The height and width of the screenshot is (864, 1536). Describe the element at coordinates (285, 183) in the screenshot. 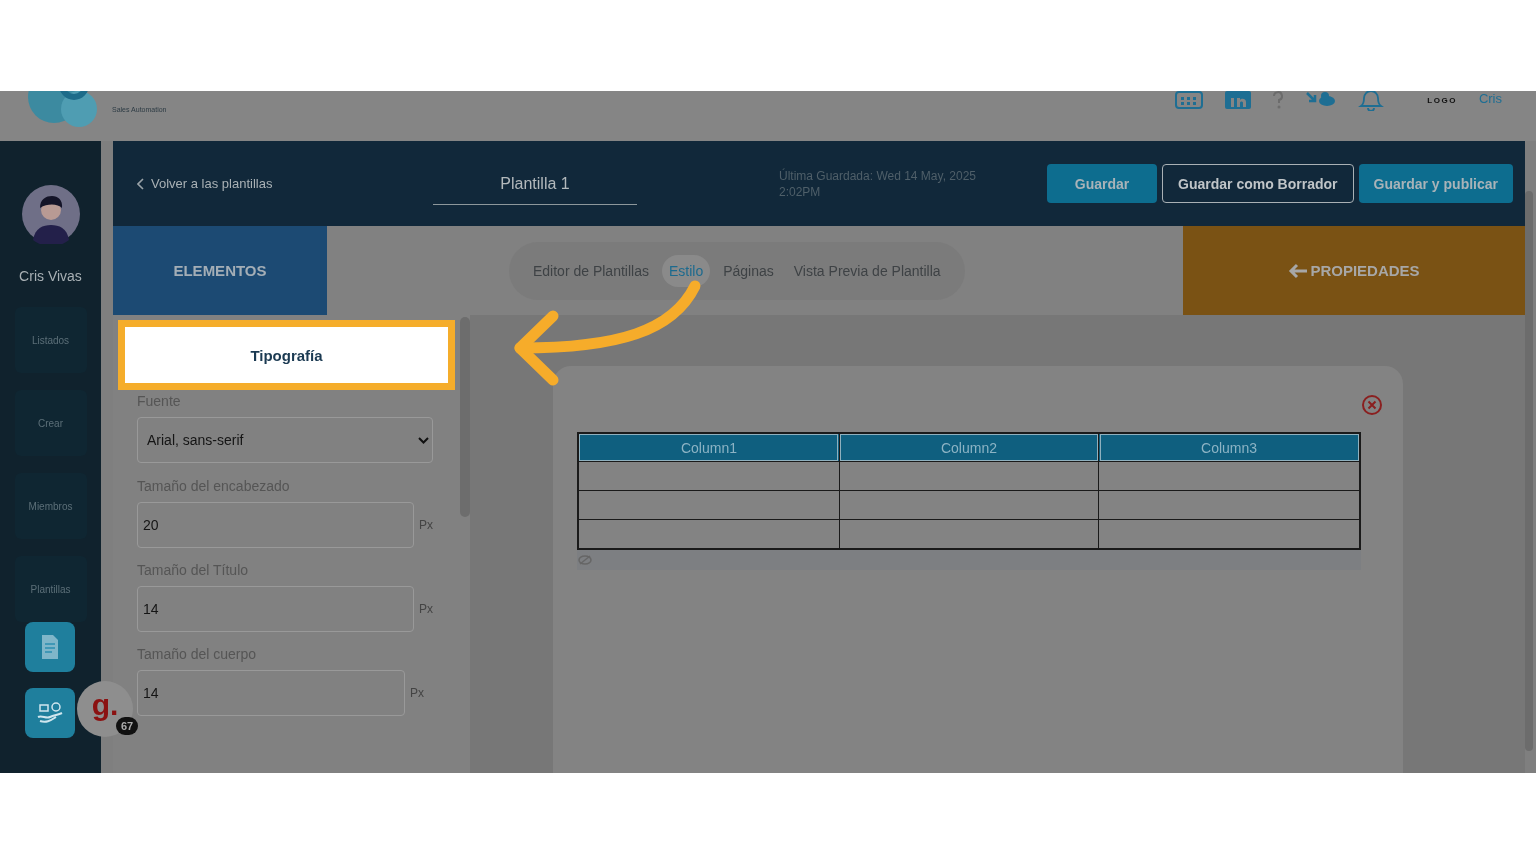

I see `back-link: Volver a las plantillas` at that location.